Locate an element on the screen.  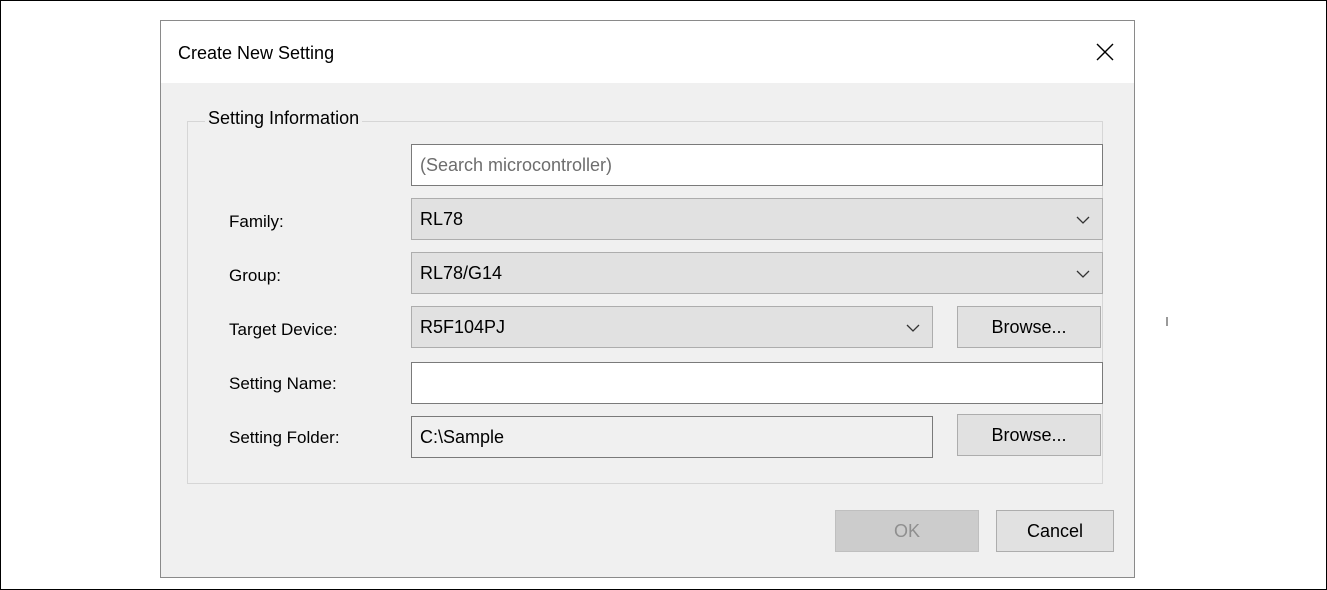
dialog-titlebar: Create New Setting is located at coordinates (647, 52).